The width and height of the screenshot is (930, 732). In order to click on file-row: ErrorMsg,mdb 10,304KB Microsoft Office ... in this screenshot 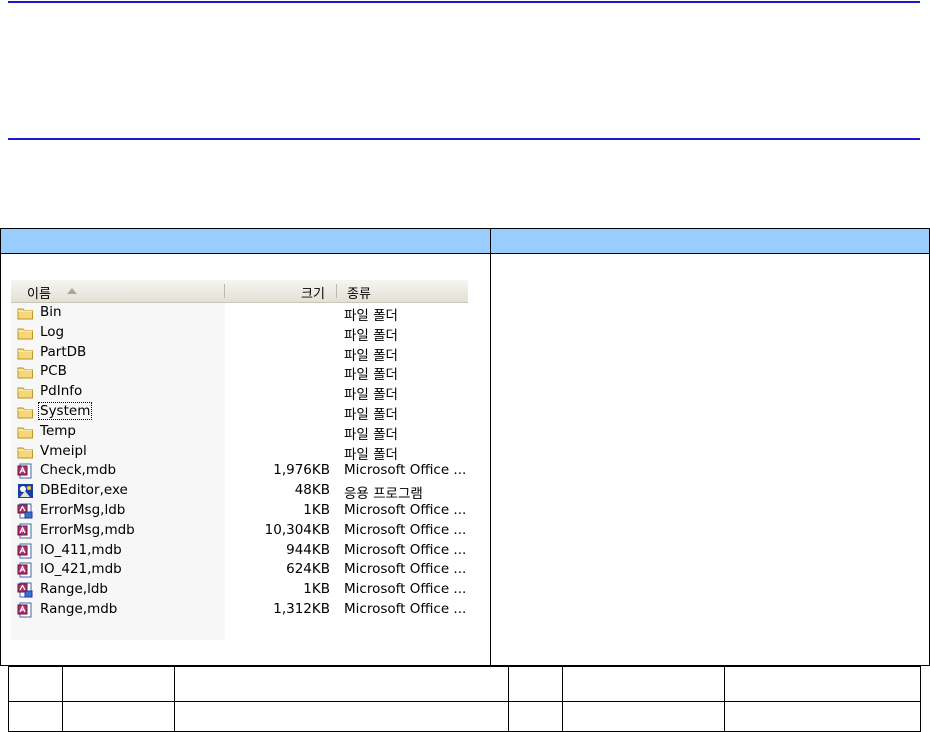, I will do `click(239, 531)`.